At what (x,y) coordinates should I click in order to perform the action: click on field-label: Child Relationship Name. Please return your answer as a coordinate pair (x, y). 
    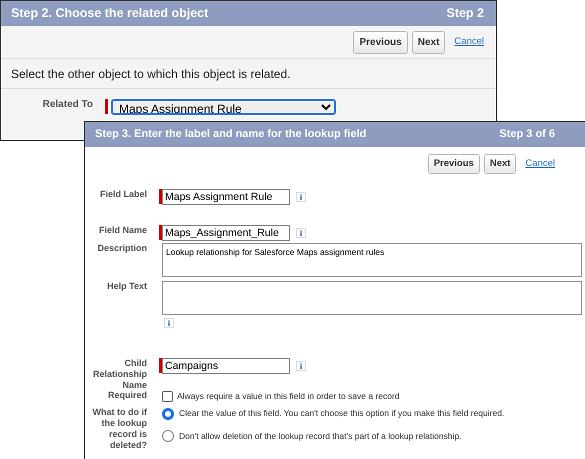
    Looking at the image, I should click on (119, 374).